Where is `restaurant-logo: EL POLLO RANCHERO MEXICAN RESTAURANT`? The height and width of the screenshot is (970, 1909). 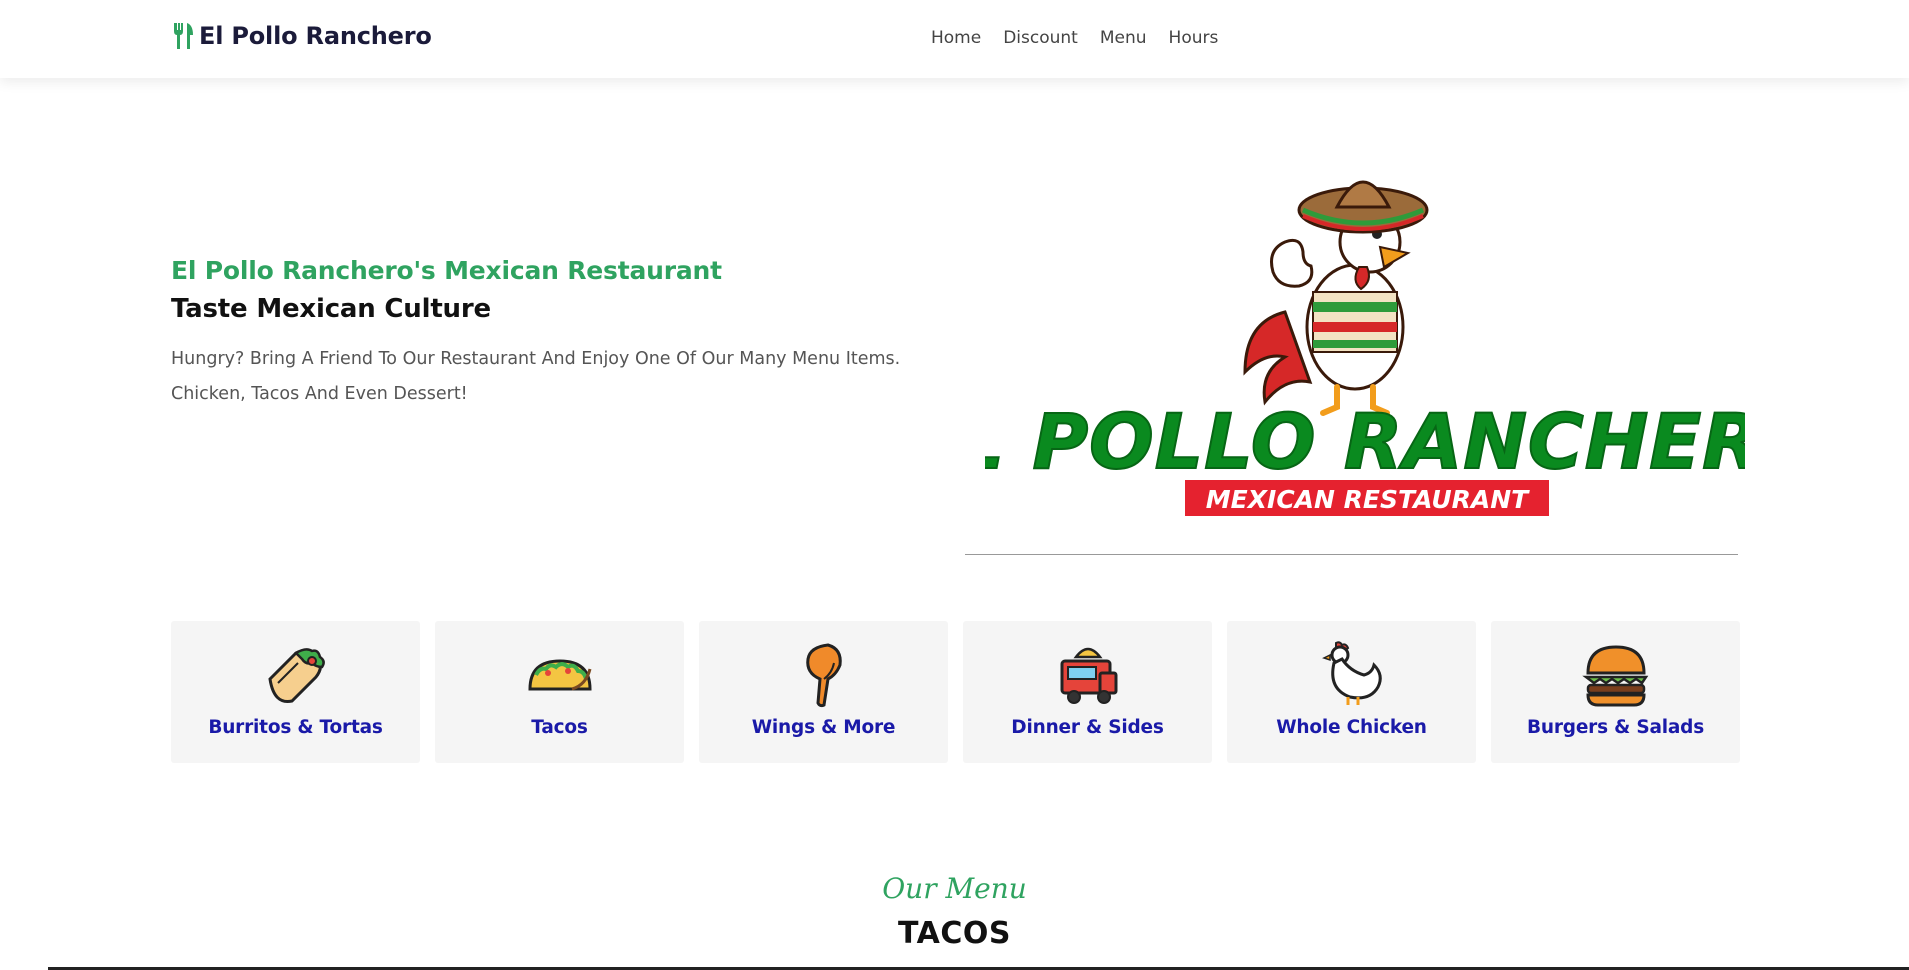 restaurant-logo: EL POLLO RANCHERO MEXICAN RESTAURANT is located at coordinates (1365, 348).